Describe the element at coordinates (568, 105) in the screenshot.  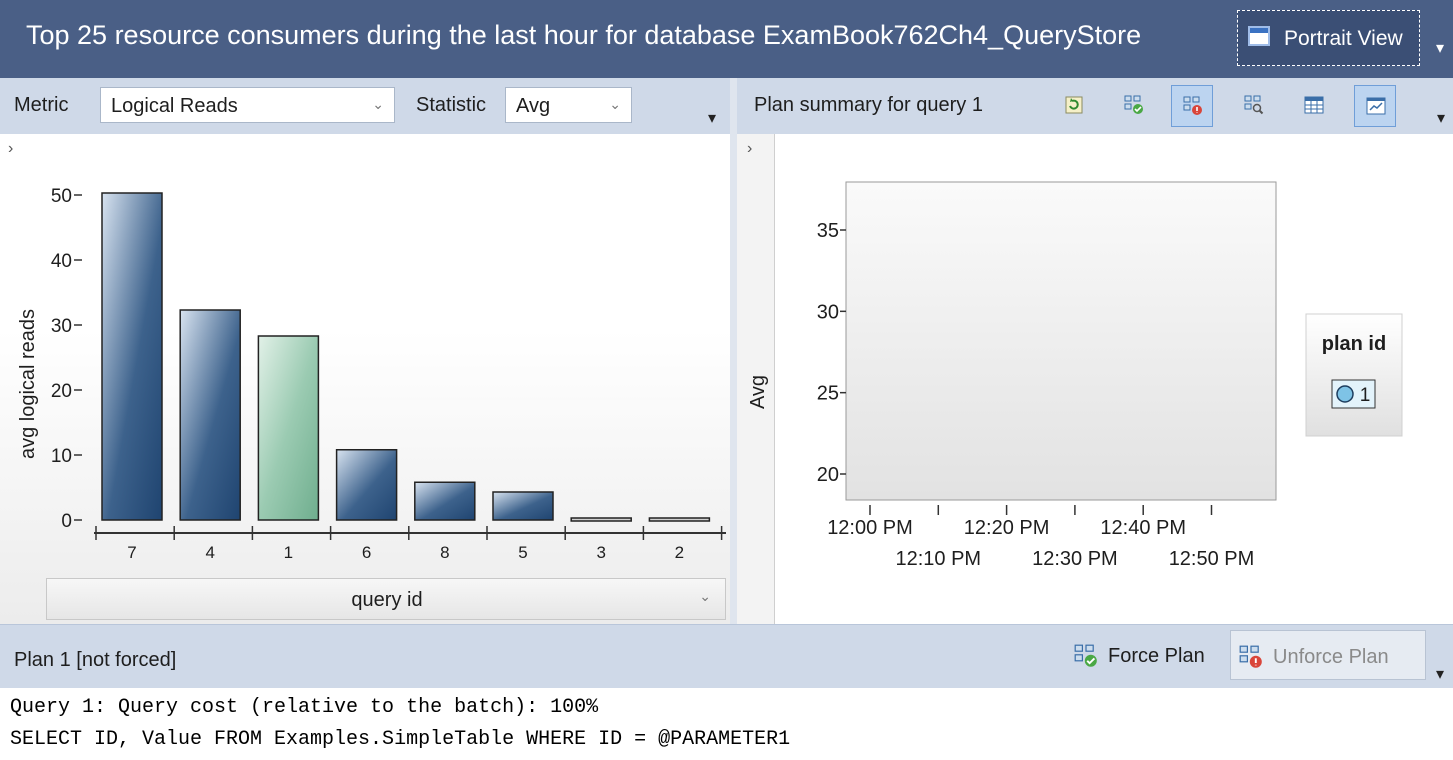
I see `statistic-dropdown: Avg ⌄` at that location.